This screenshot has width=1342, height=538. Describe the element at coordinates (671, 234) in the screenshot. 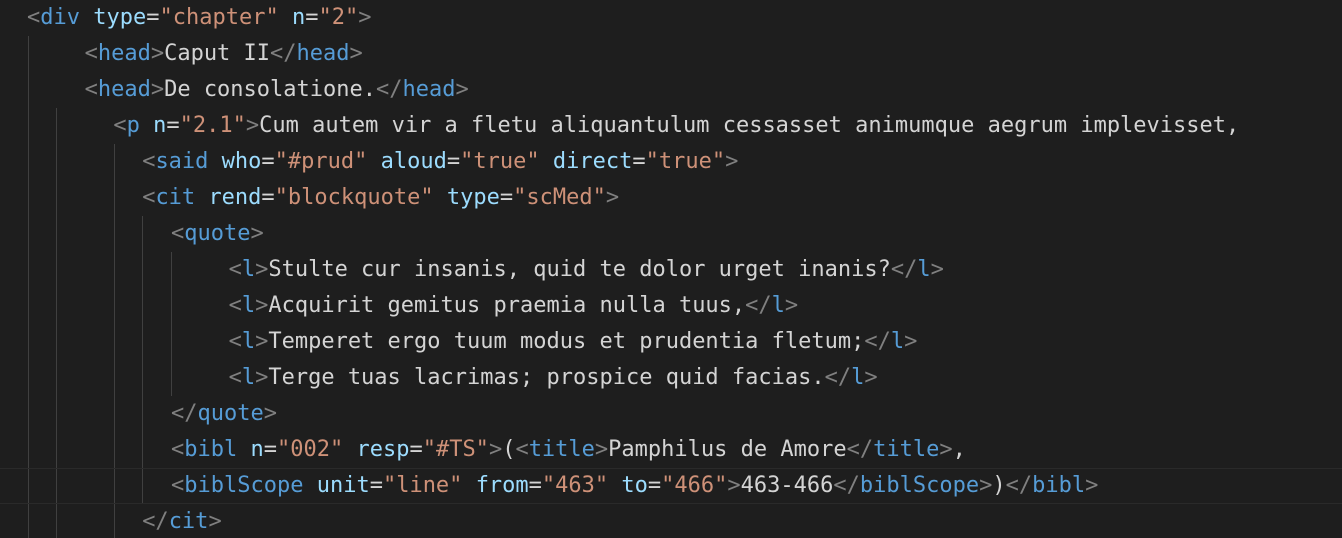

I see `code-line: <quote>` at that location.